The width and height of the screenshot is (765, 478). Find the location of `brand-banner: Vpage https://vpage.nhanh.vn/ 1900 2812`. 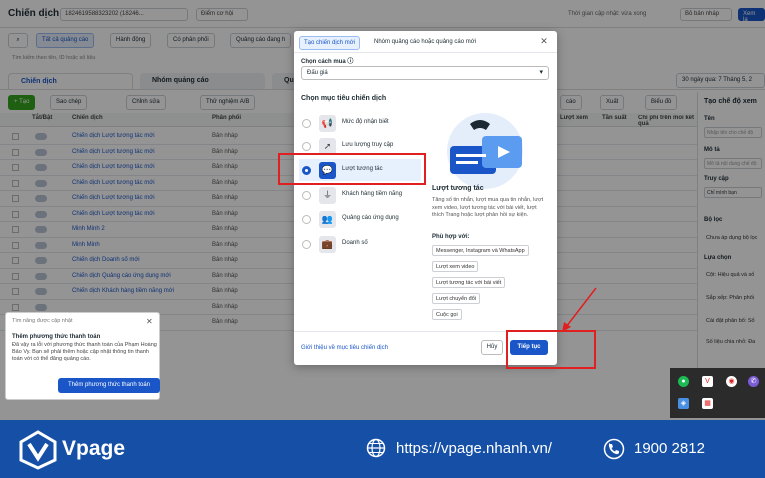

brand-banner: Vpage https://vpage.nhanh.vn/ 1900 2812 is located at coordinates (382, 449).